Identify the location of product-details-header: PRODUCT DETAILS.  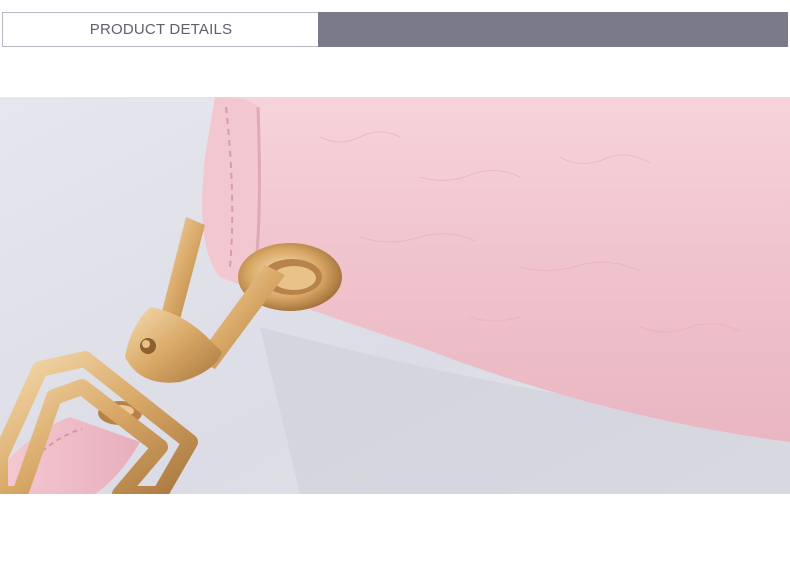
(395, 29).